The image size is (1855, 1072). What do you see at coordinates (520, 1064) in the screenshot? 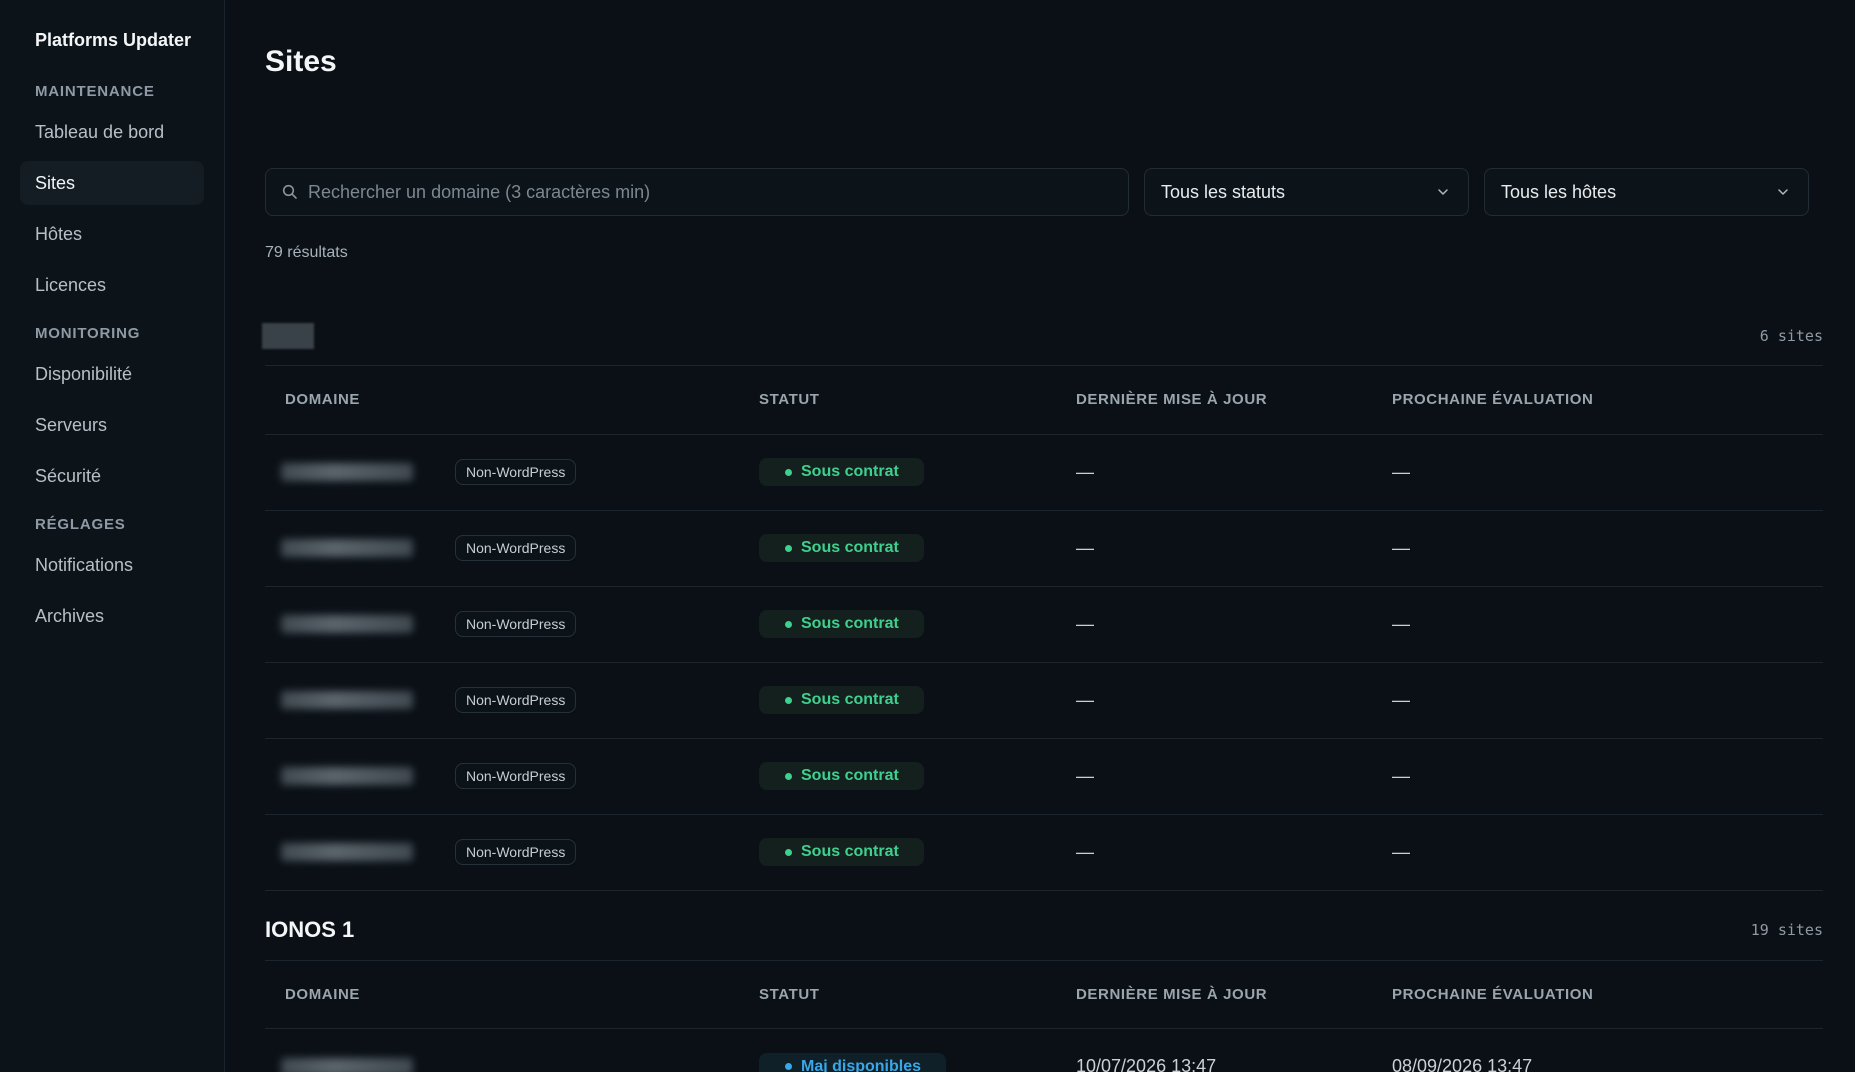
I see `domain-wrapper` at bounding box center [520, 1064].